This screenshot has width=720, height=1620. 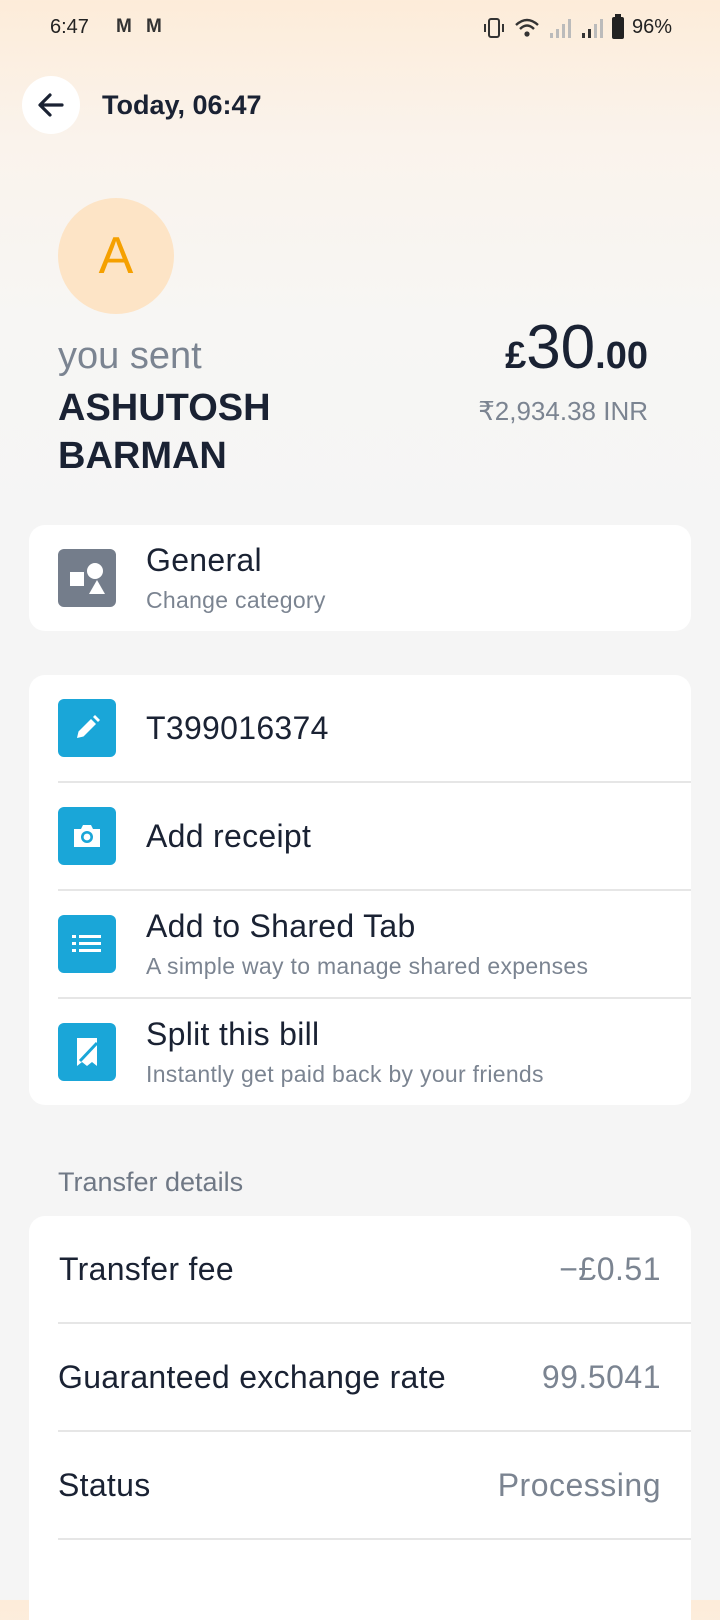 I want to click on status-icons: 96%, so click(x=577, y=26).